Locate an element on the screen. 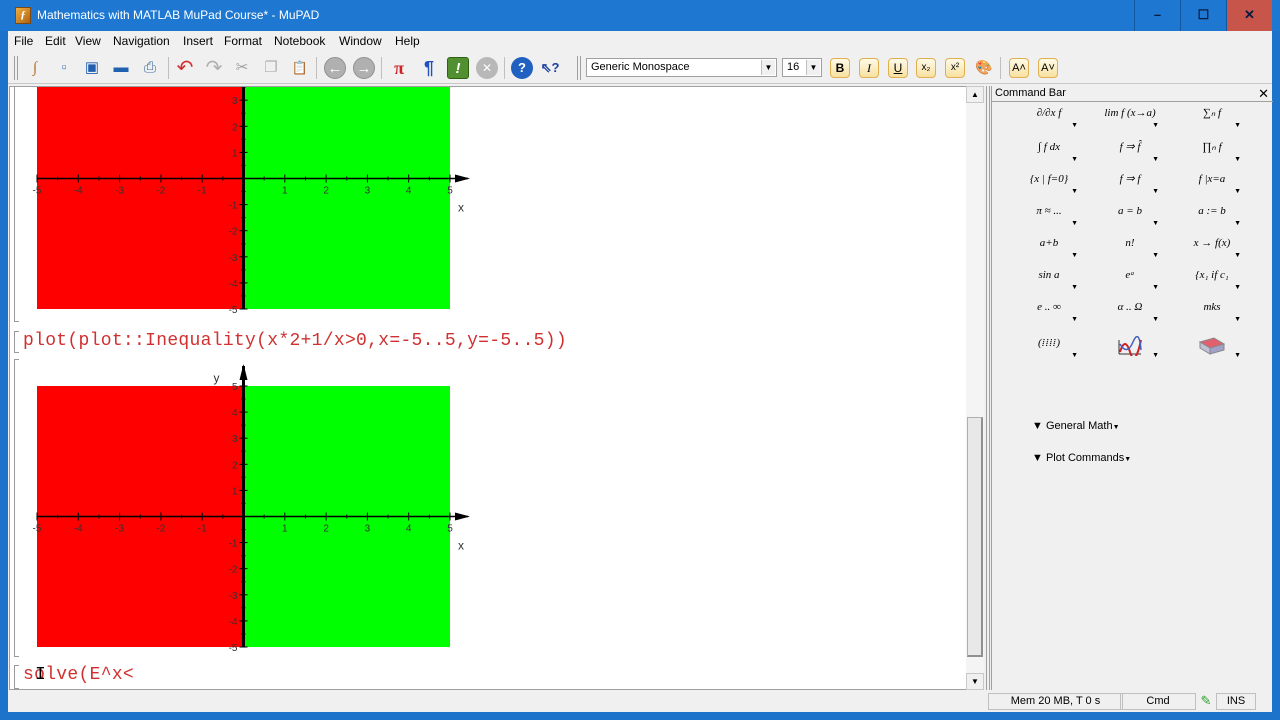 Image resolution: width=1280 pixels, height=720 pixels. command-bar-item: α .. Ω ▼ is located at coordinates (1130, 313).